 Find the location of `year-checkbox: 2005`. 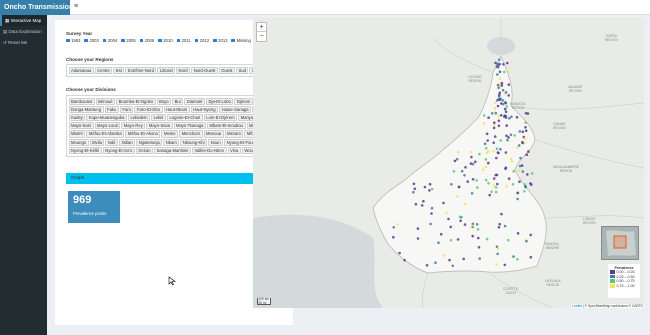

year-checkbox: 2005 is located at coordinates (128, 41).